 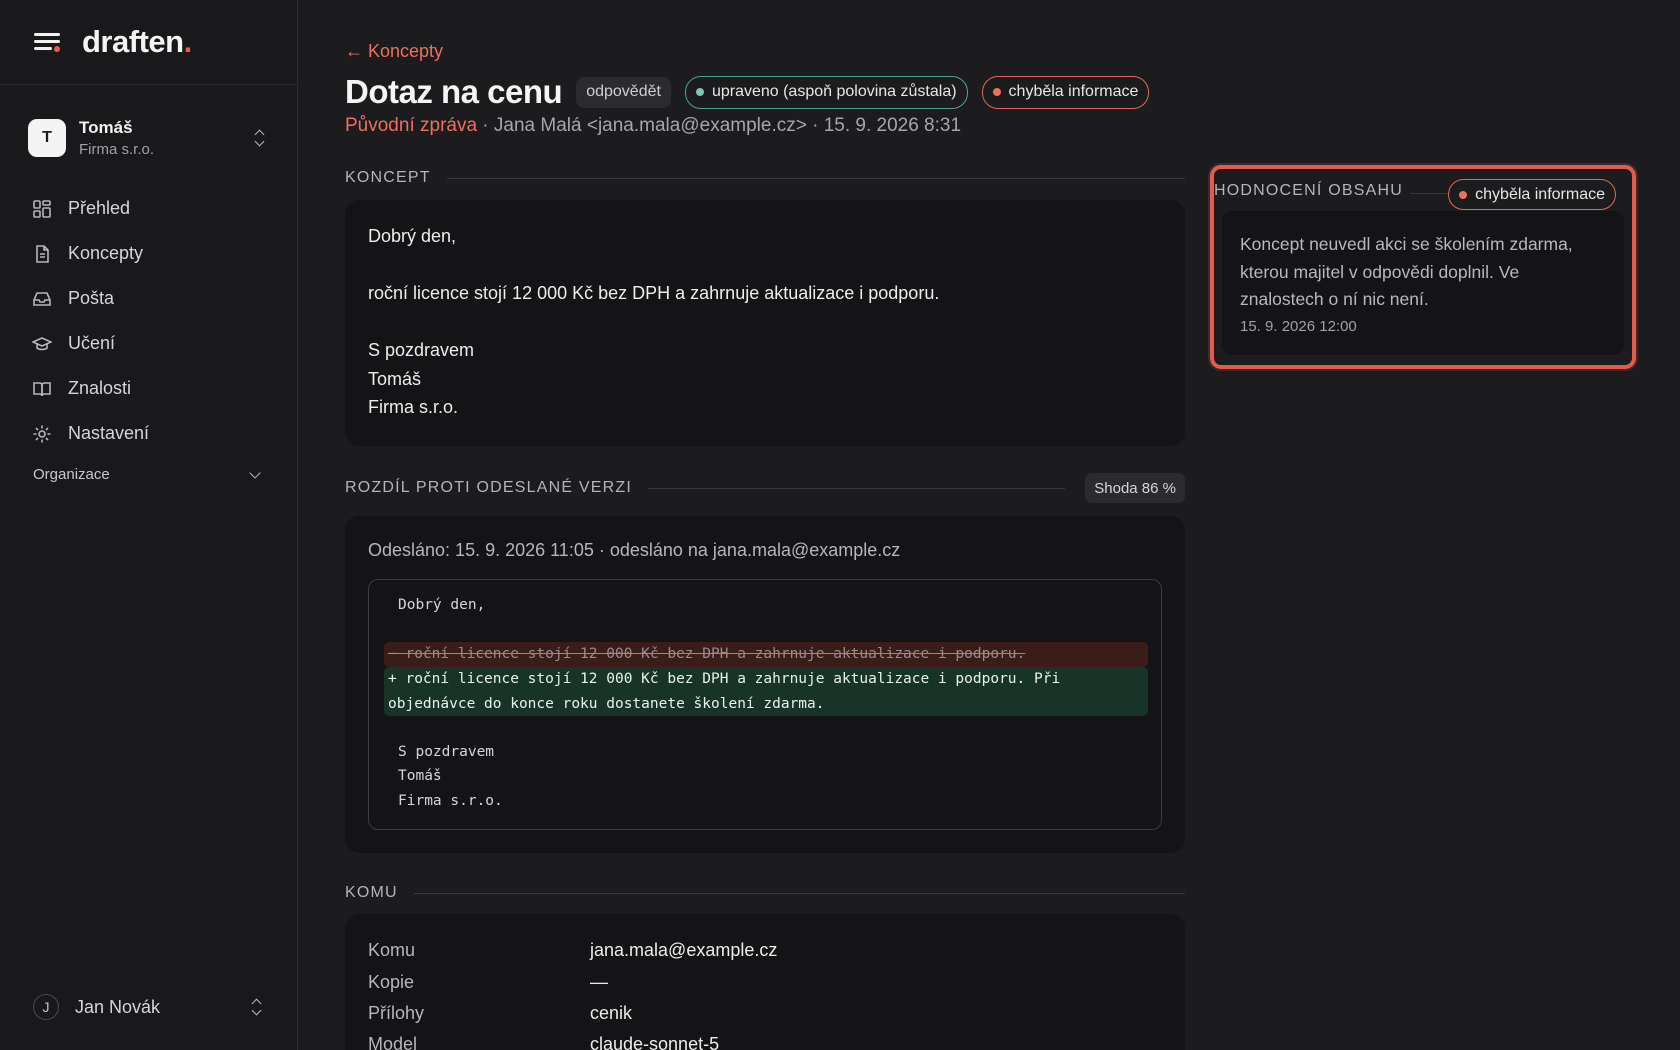 What do you see at coordinates (47, 138) in the screenshot?
I see `account-avatar: T` at bounding box center [47, 138].